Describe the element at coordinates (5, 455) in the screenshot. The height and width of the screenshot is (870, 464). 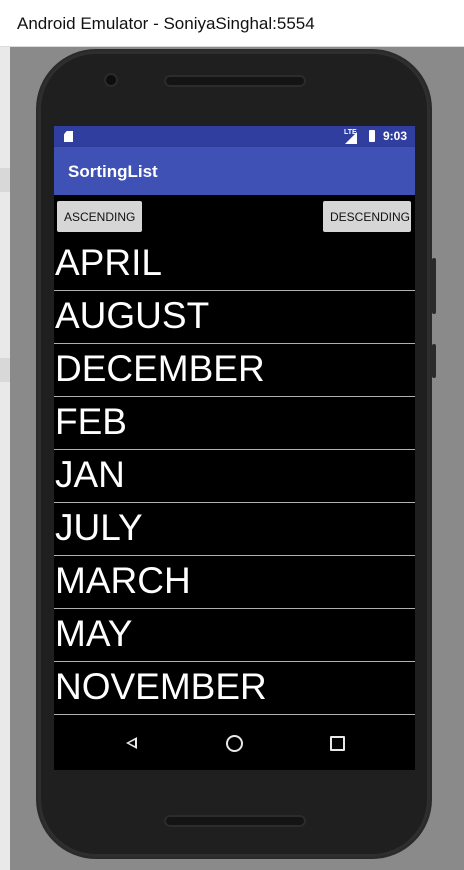
I see `background-desktop` at that location.